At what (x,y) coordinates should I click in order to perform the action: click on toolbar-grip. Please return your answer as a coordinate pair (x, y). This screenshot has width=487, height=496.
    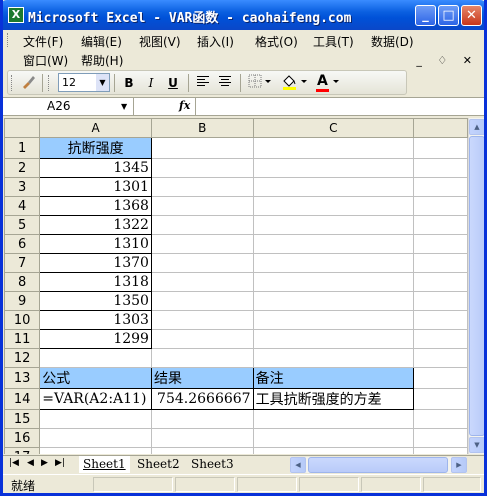
    Looking at the image, I should click on (12, 83).